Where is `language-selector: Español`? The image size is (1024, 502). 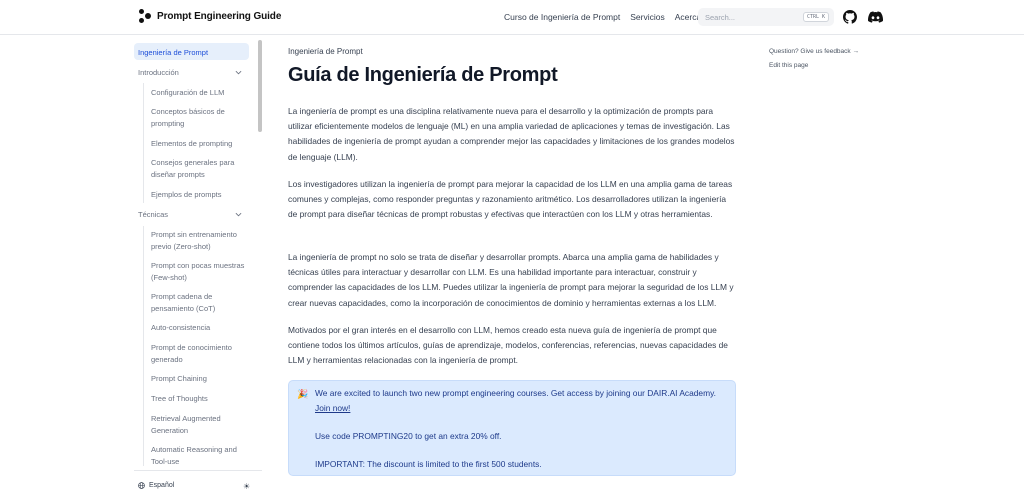
language-selector: Español is located at coordinates (156, 485).